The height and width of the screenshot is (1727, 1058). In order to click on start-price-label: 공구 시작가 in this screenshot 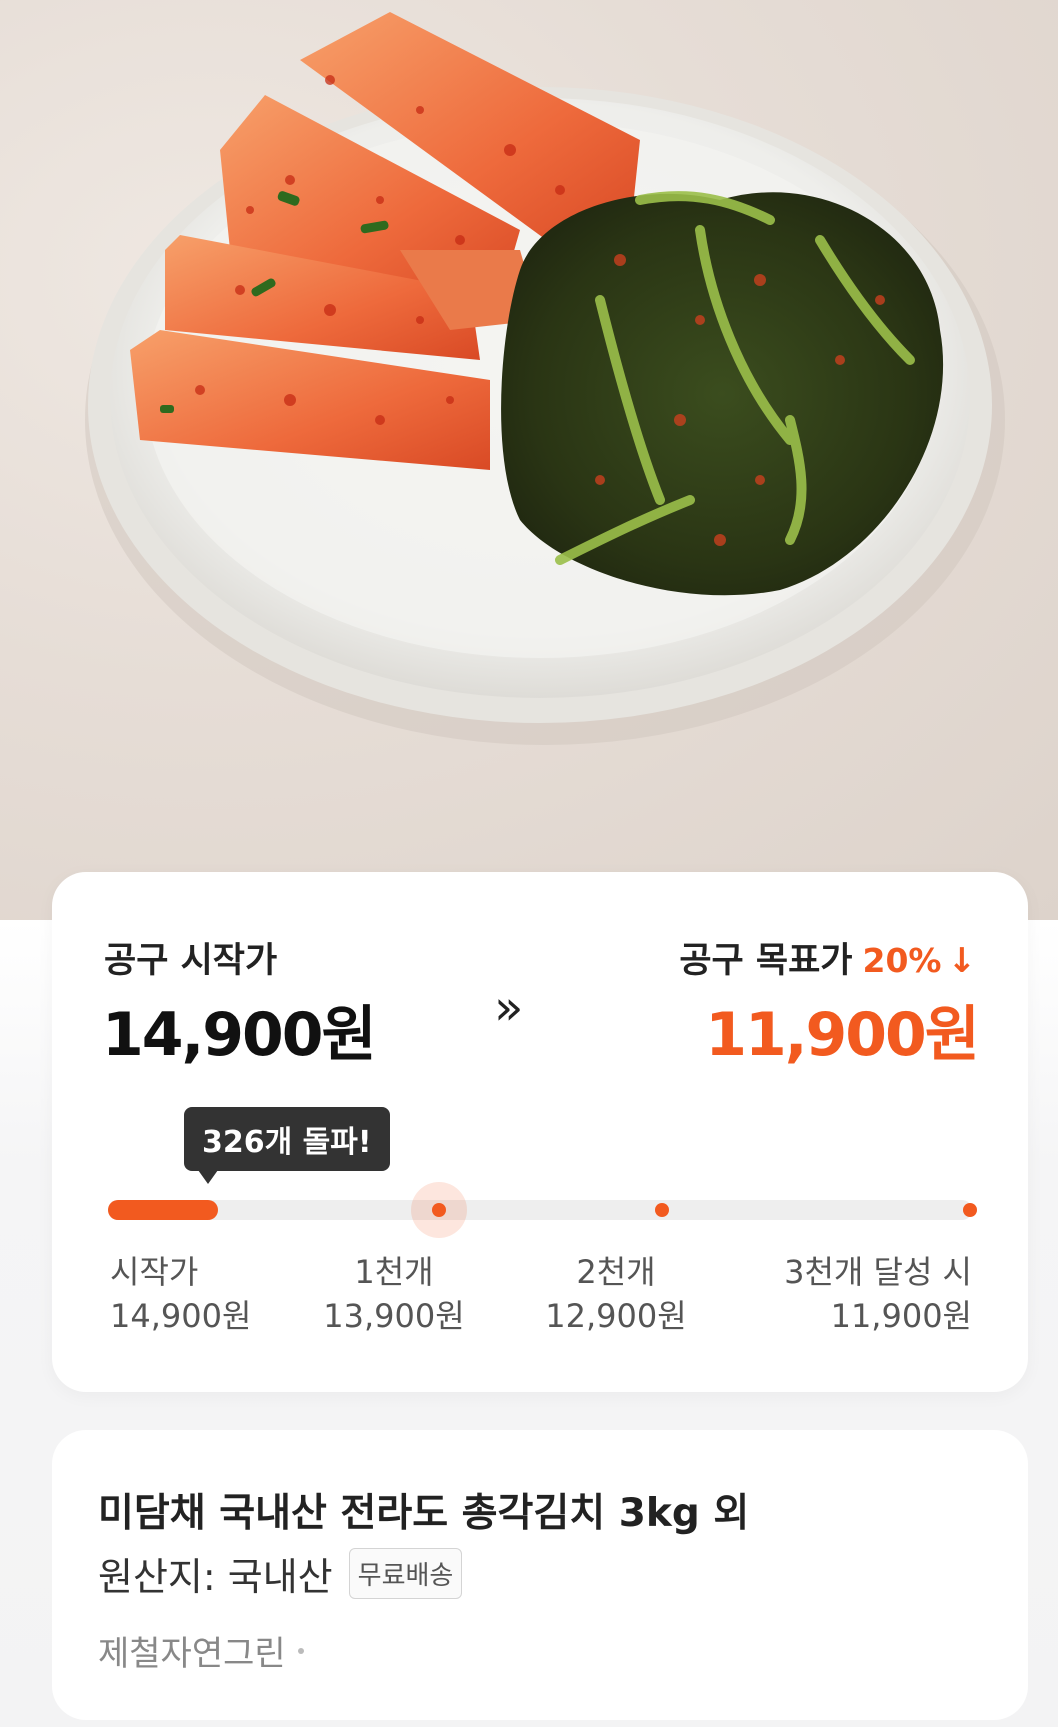, I will do `click(191, 961)`.